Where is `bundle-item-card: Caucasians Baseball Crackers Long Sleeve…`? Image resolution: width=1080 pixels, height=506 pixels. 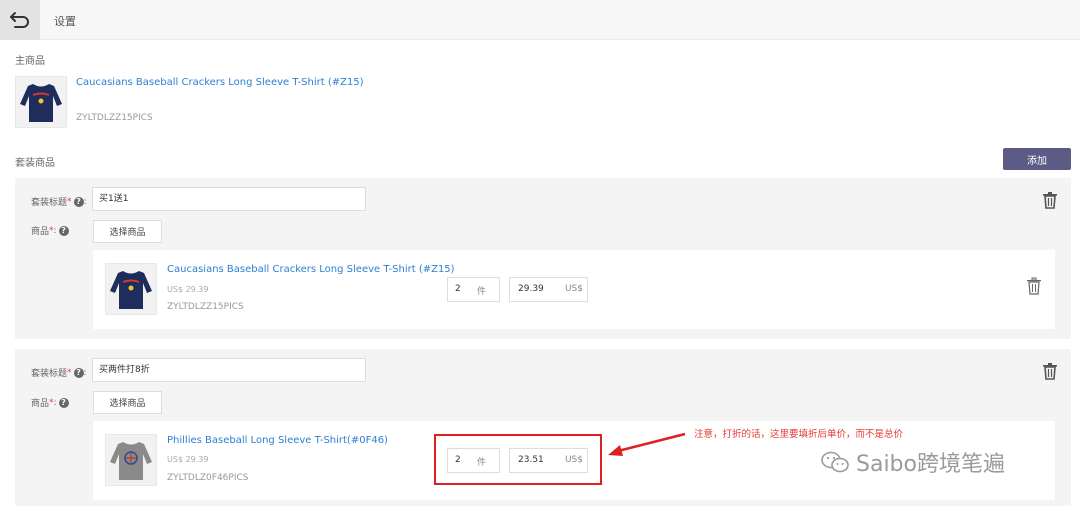
bundle-item-card: Caucasians Baseball Crackers Long Sleeve… is located at coordinates (574, 289).